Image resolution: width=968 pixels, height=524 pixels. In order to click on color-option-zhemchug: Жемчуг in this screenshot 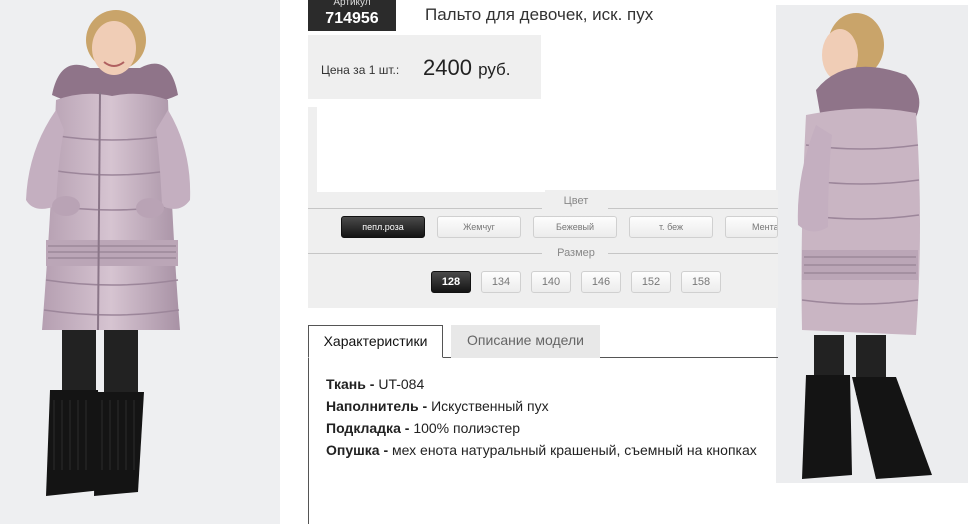, I will do `click(479, 227)`.